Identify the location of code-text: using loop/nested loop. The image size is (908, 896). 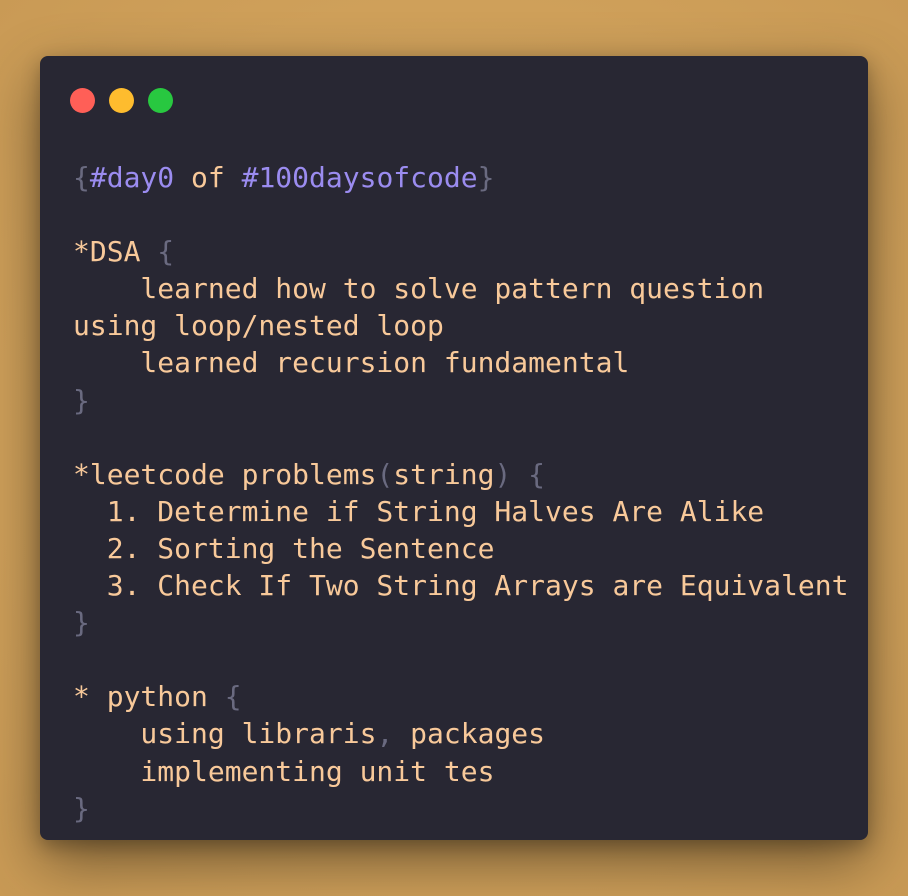
(258, 326).